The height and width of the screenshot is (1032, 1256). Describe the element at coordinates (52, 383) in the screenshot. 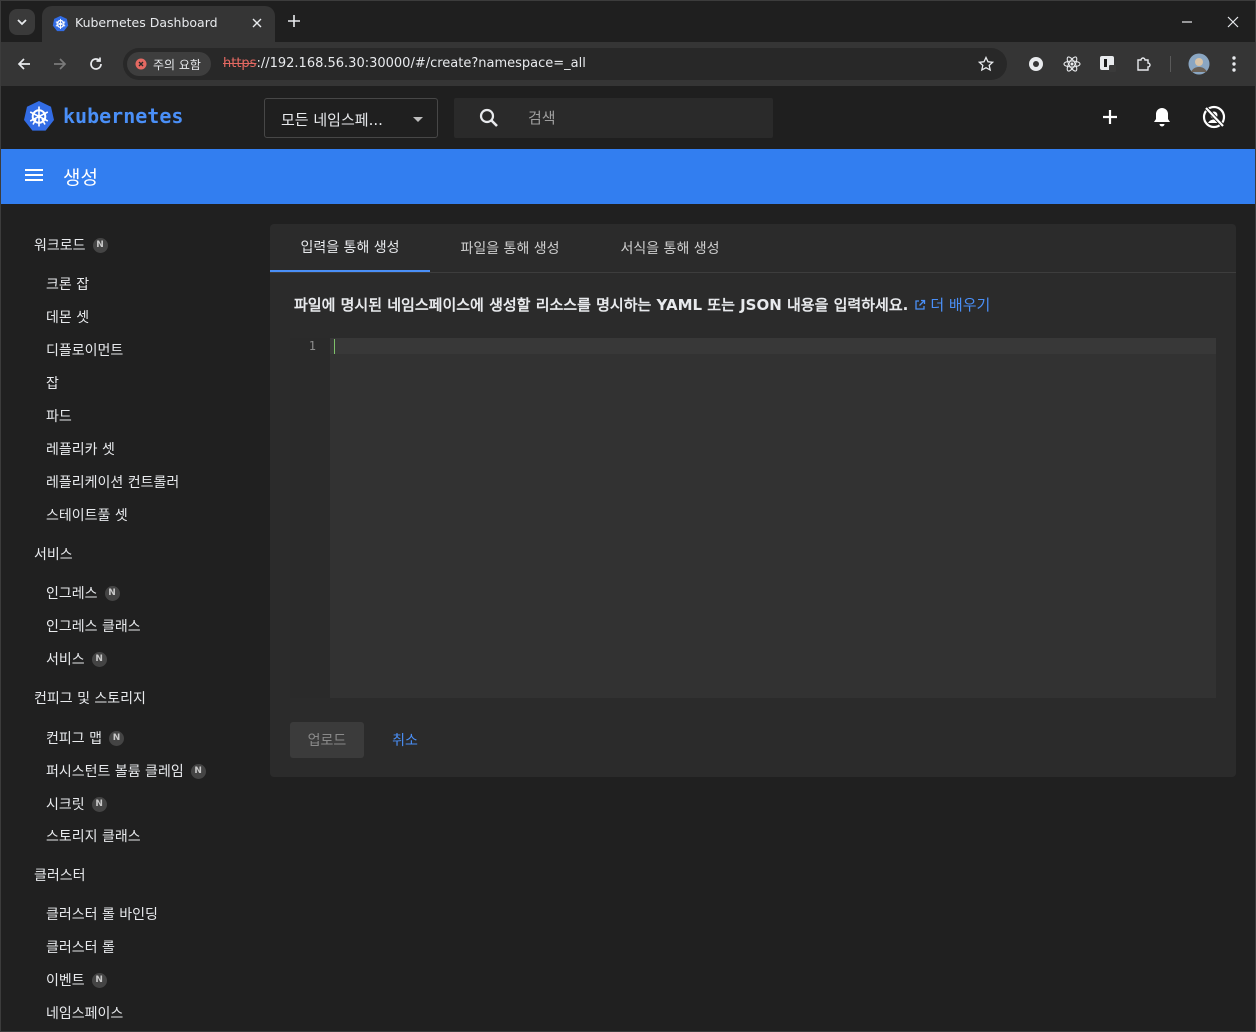

I see `sidebar-item-jobs: 잡` at that location.